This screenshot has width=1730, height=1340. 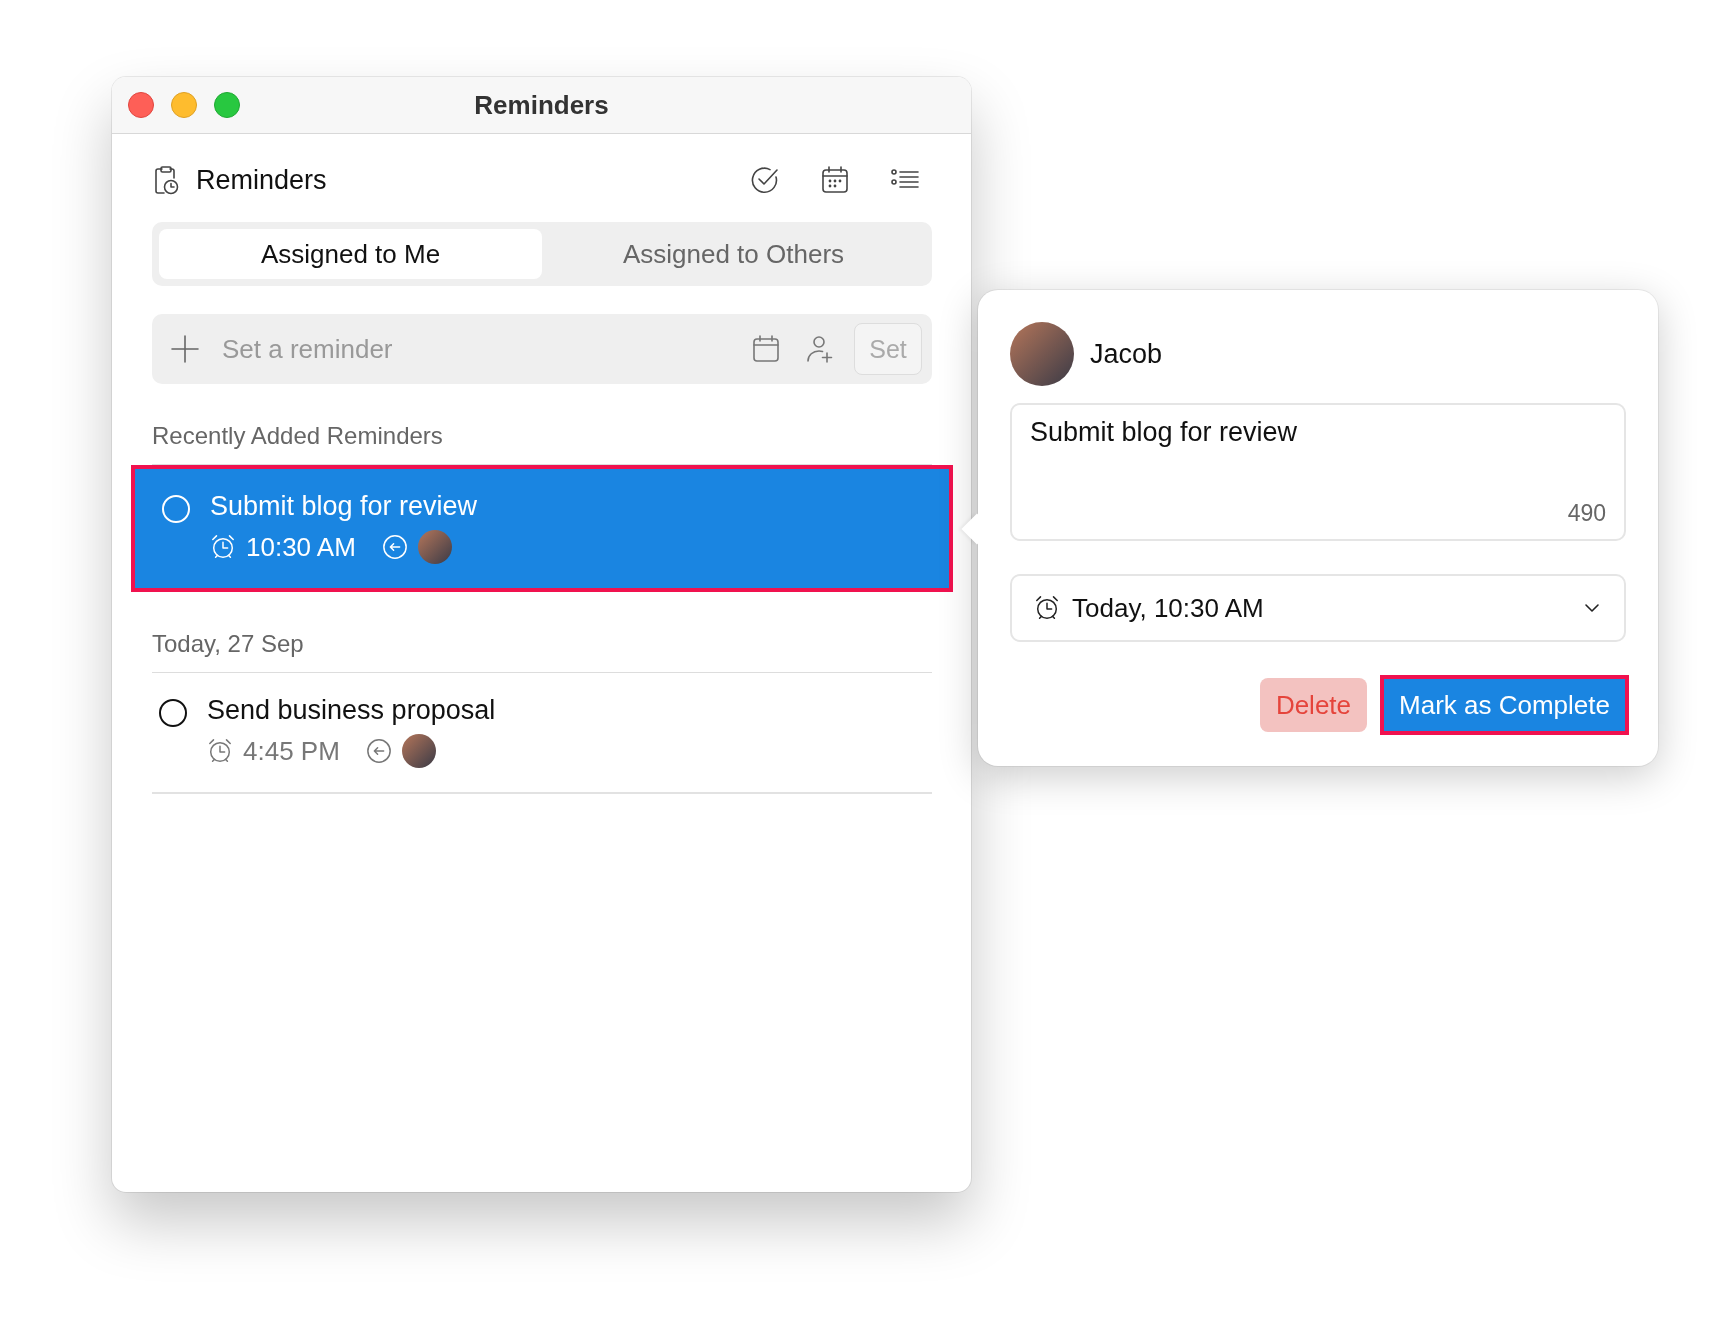 I want to click on reminder-time: 10:30 AM, so click(x=301, y=547).